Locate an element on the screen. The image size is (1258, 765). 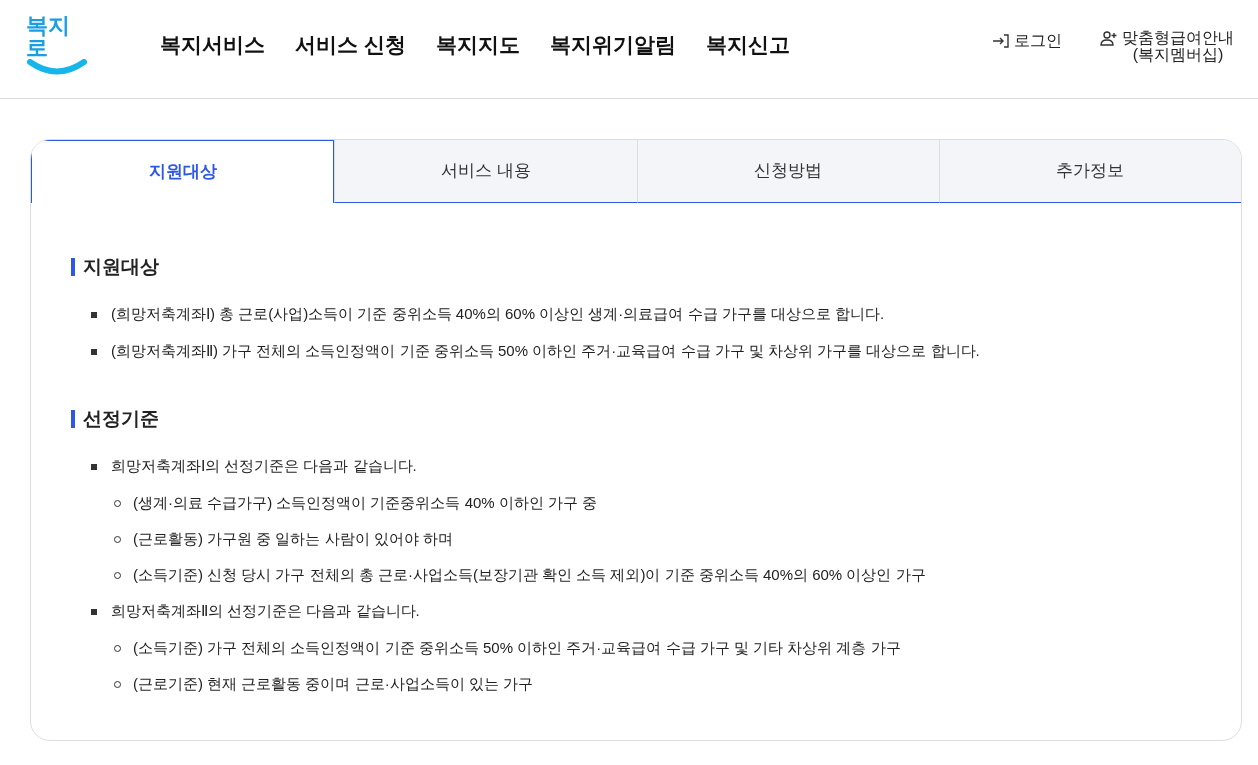
sub-item-text: (소득기준) 가구 전체의 소득인정액이 기준 중위소득 50% 이하인 주거·교육급여 수급 가구 및 기타 차상위 계층 가구 is located at coordinates (517, 647).